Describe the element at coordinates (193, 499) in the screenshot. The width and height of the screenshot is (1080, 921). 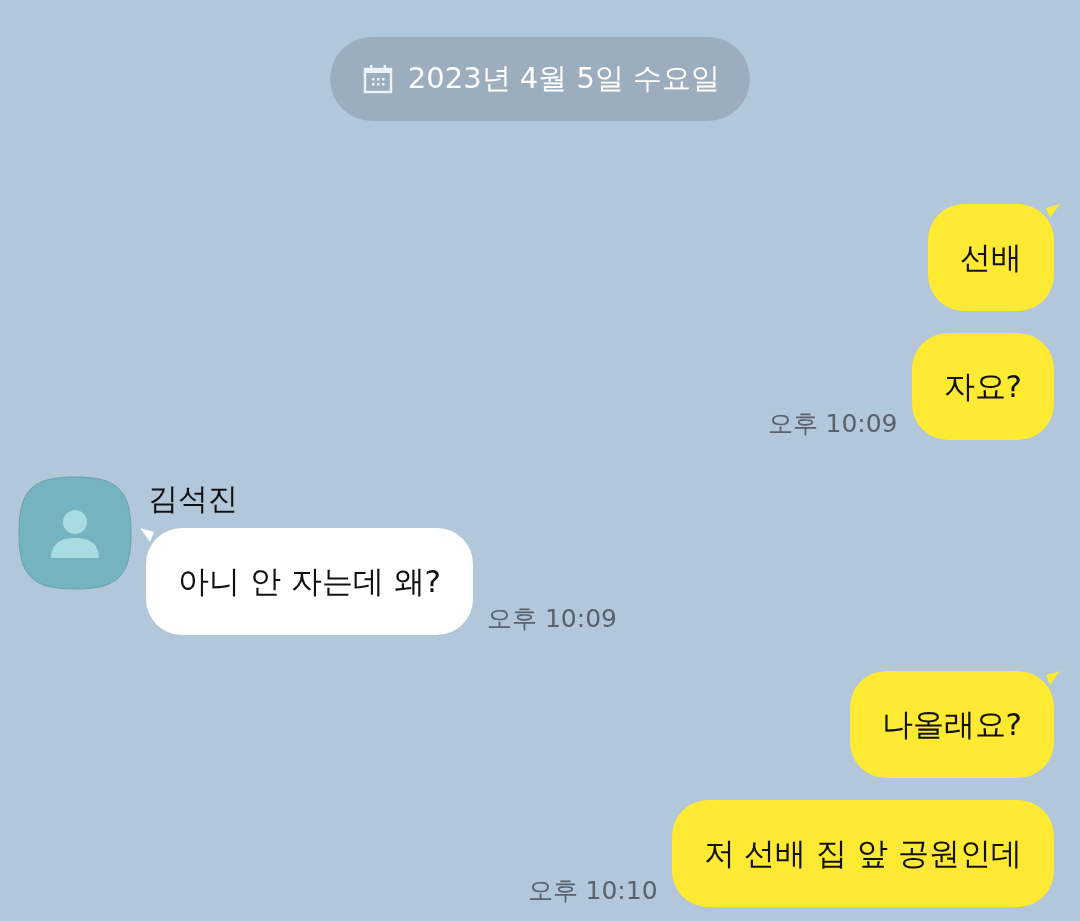
I see `sender-name: 김석진` at that location.